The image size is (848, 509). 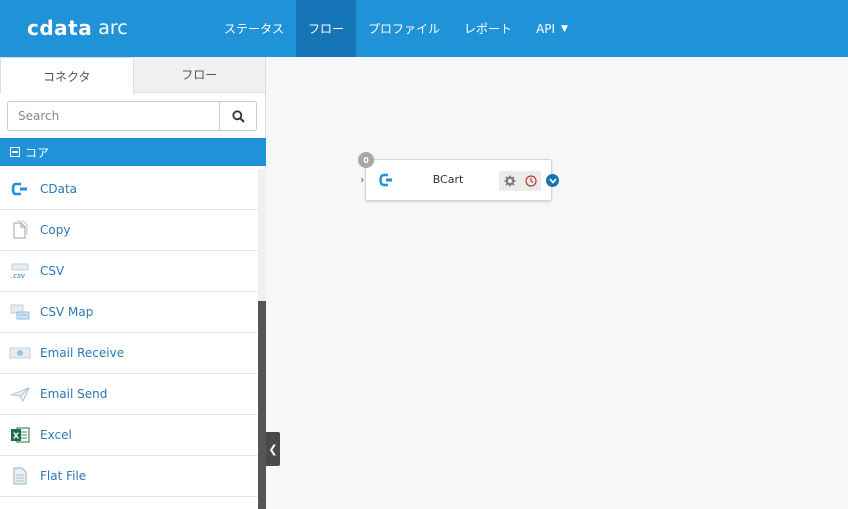 What do you see at coordinates (20, 271) in the screenshot?
I see `csv-icon: .csv` at bounding box center [20, 271].